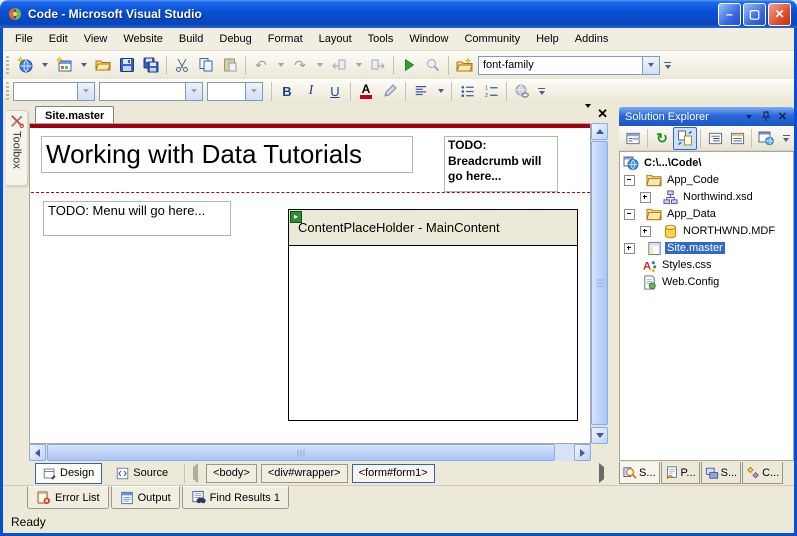 The height and width of the screenshot is (536, 797). What do you see at coordinates (381, 39) in the screenshot?
I see `menu-tools: Tools` at bounding box center [381, 39].